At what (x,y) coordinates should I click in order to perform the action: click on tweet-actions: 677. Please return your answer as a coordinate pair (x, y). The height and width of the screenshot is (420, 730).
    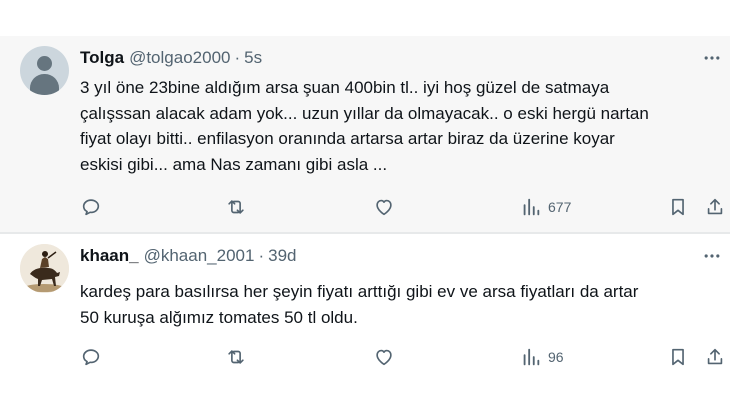
    Looking at the image, I should click on (405, 207).